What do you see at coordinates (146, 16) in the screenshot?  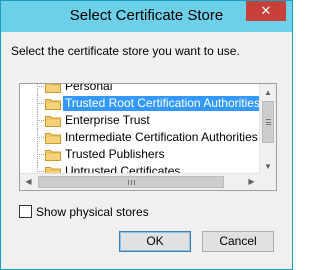 I see `title-bar: Select Certificate Store ✕` at bounding box center [146, 16].